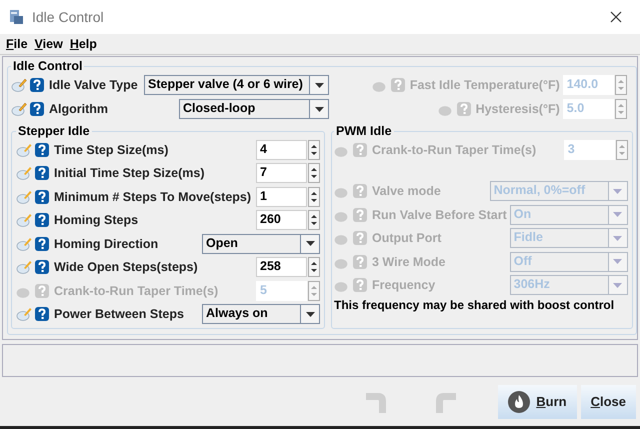  Describe the element at coordinates (409, 261) in the screenshot. I see `field-label: 3 Wire Mode` at that location.